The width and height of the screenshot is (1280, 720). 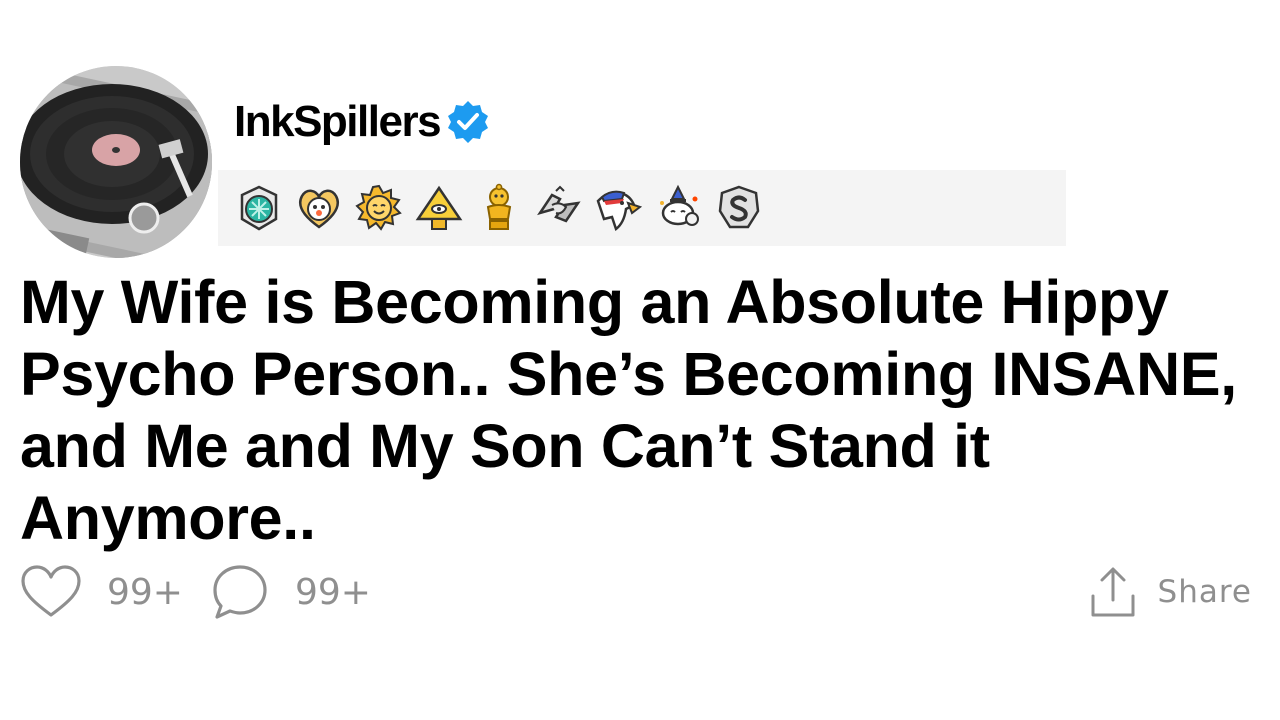 What do you see at coordinates (1204, 592) in the screenshot?
I see `share-label: Share` at bounding box center [1204, 592].